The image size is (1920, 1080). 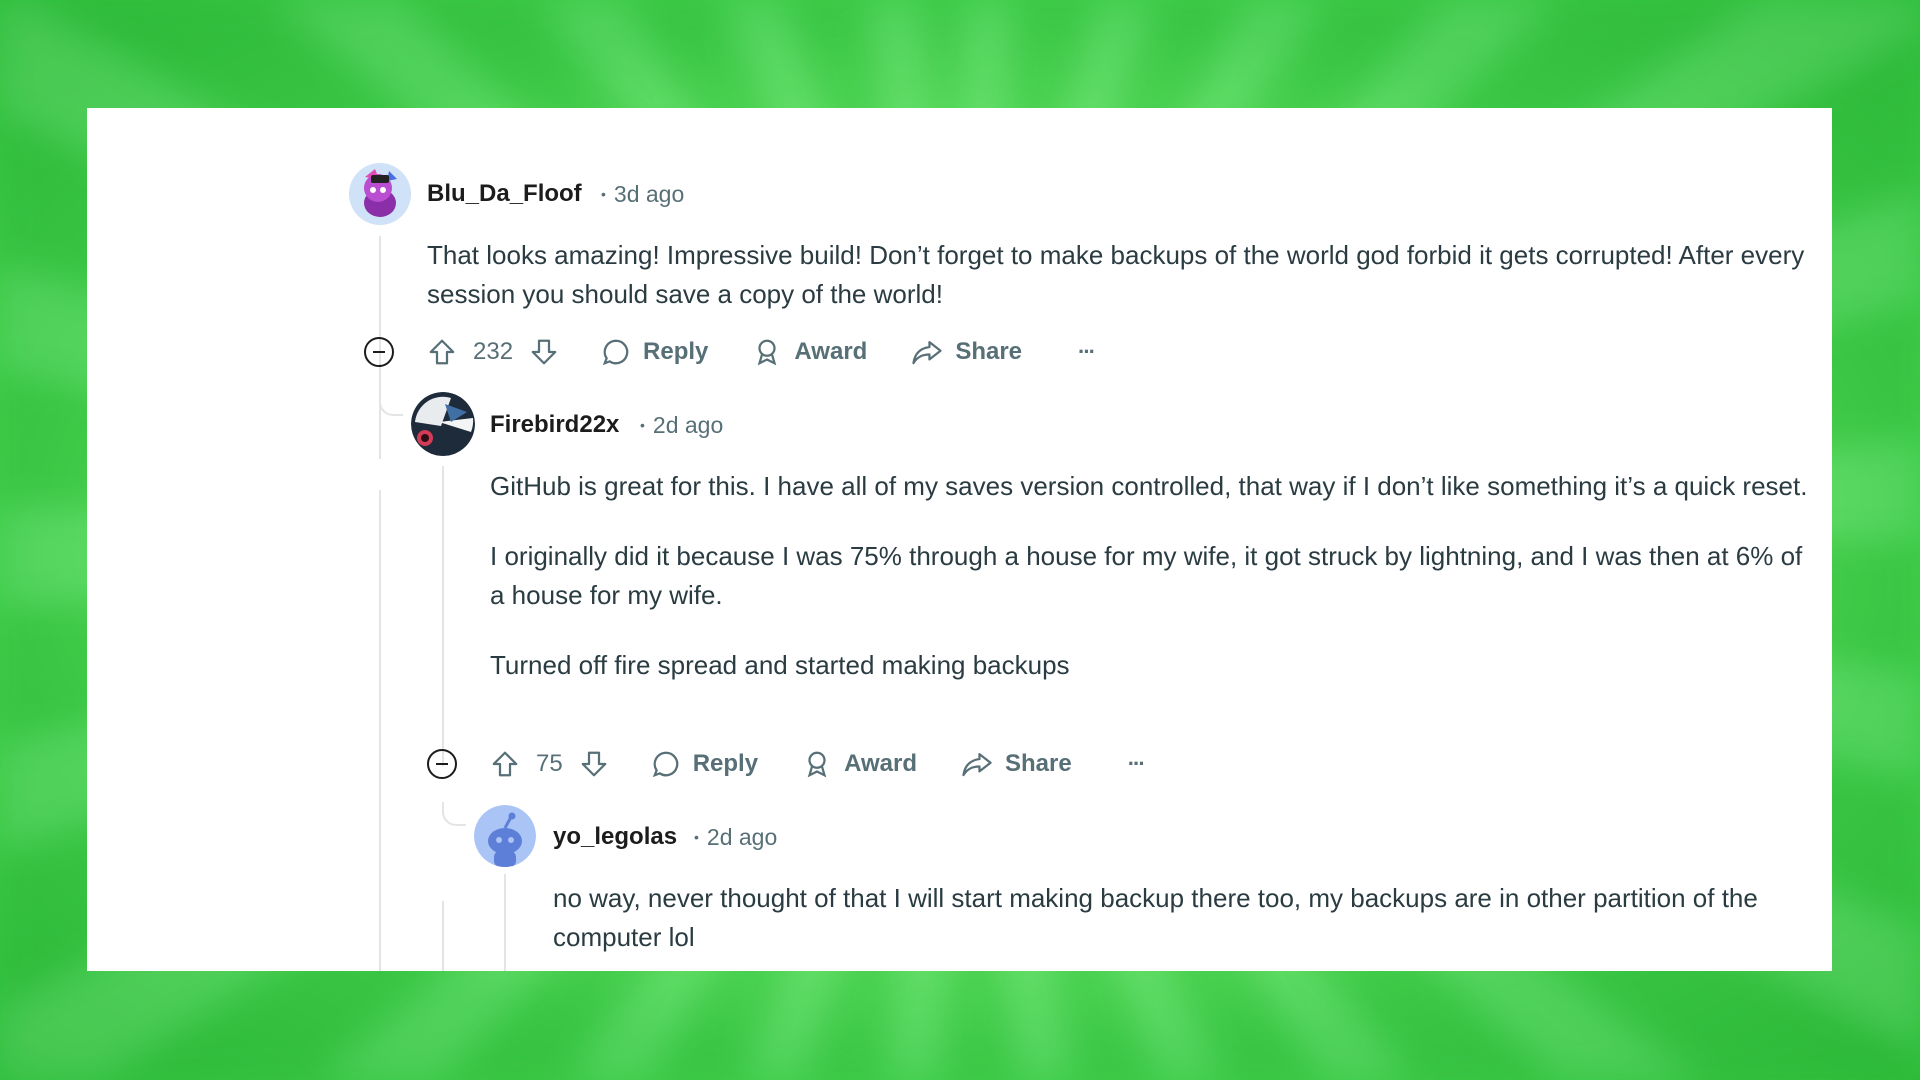 I want to click on vote-group: 232, so click(x=493, y=352).